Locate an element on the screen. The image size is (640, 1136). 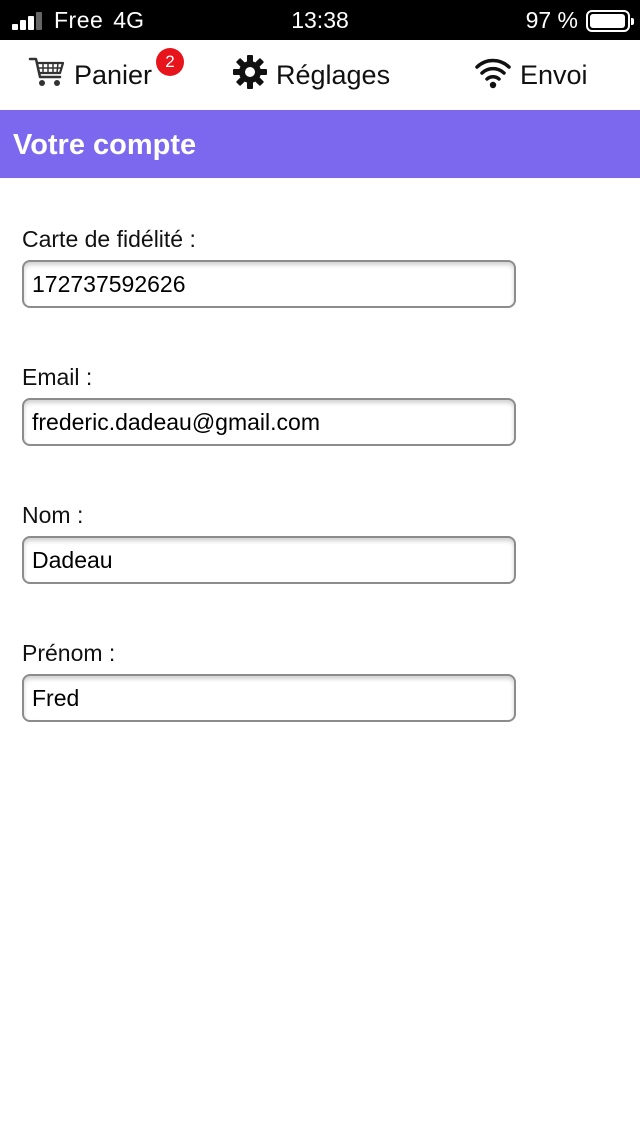
settings-button: Réglages is located at coordinates (311, 75).